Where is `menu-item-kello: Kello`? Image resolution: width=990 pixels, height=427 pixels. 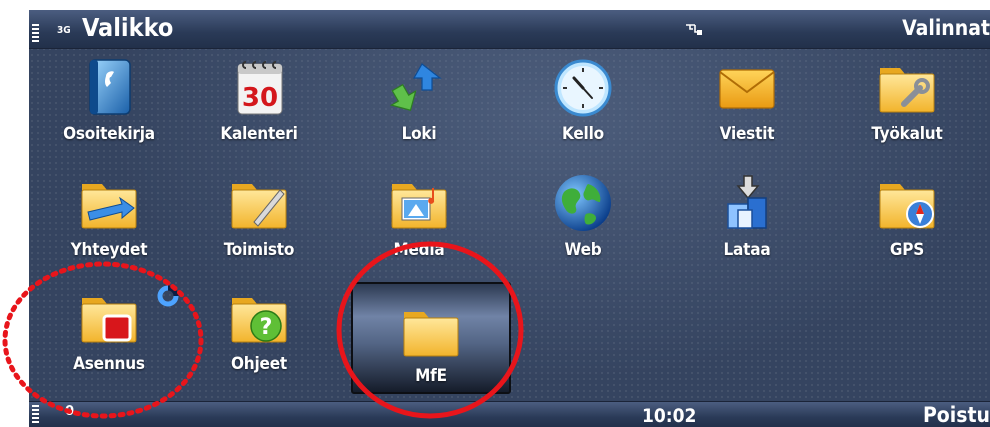
menu-item-kello: Kello is located at coordinates (583, 108).